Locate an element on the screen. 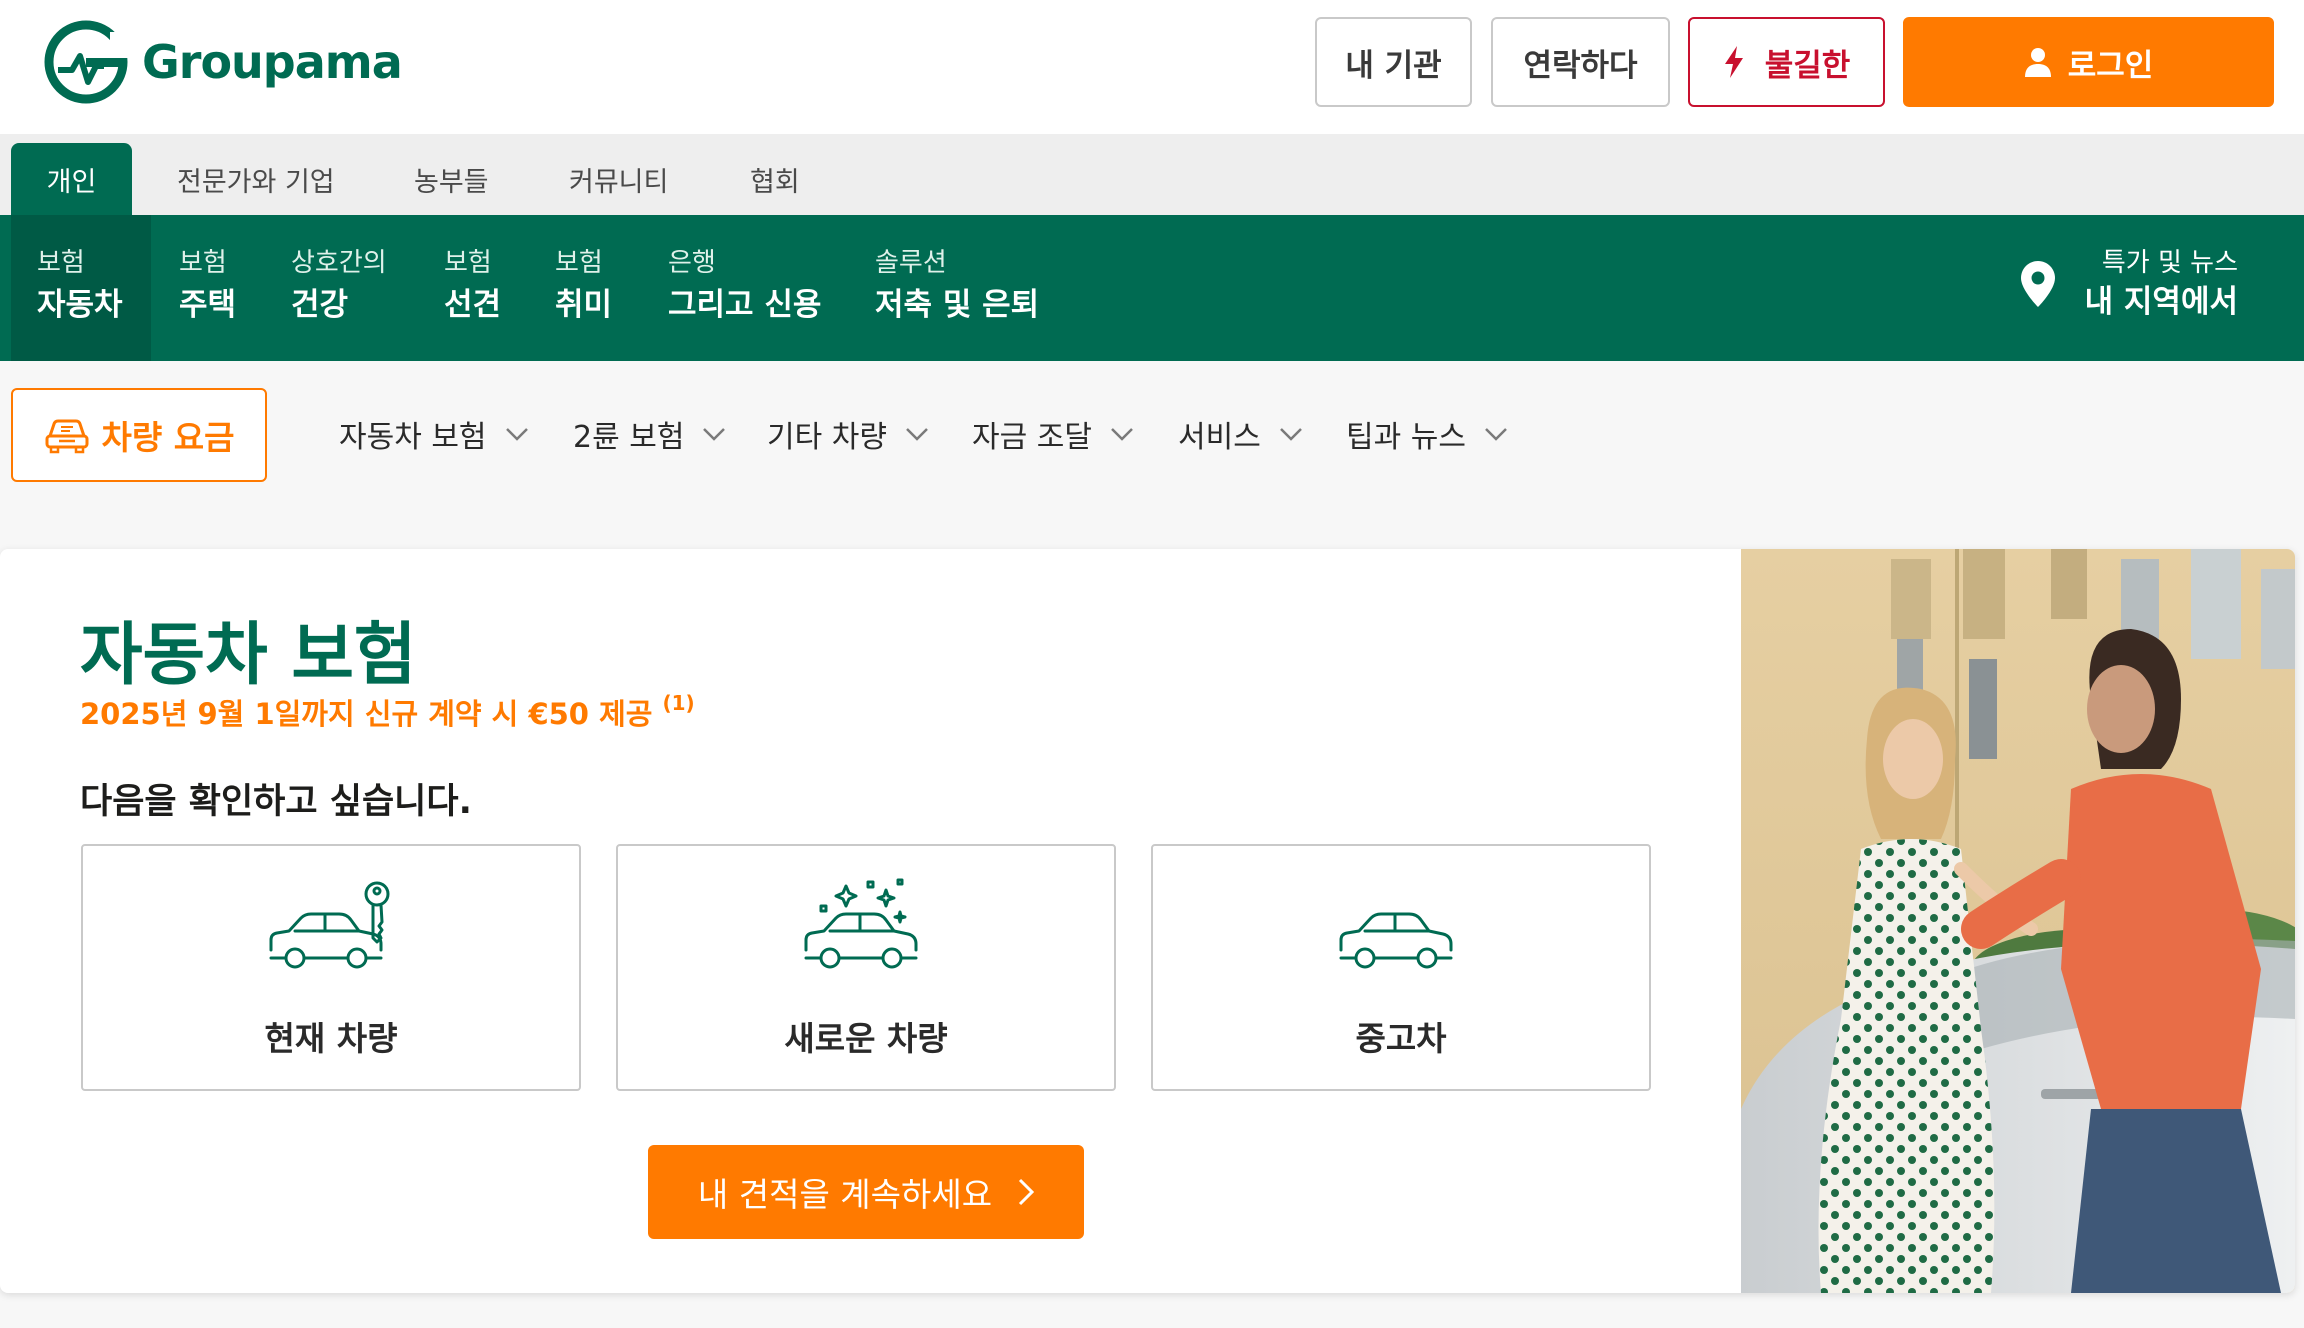 The height and width of the screenshot is (1328, 2304). offer-text: 2025년 9월 1일까지 신규 계약 시 €50 제공 is located at coordinates (366, 714).